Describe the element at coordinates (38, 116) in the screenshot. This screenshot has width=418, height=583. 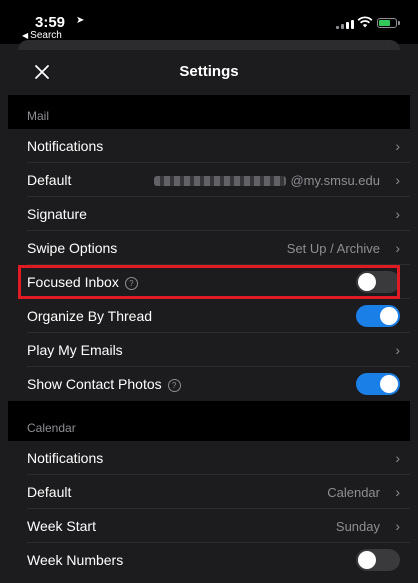
I see `section-header-label: Mail` at that location.